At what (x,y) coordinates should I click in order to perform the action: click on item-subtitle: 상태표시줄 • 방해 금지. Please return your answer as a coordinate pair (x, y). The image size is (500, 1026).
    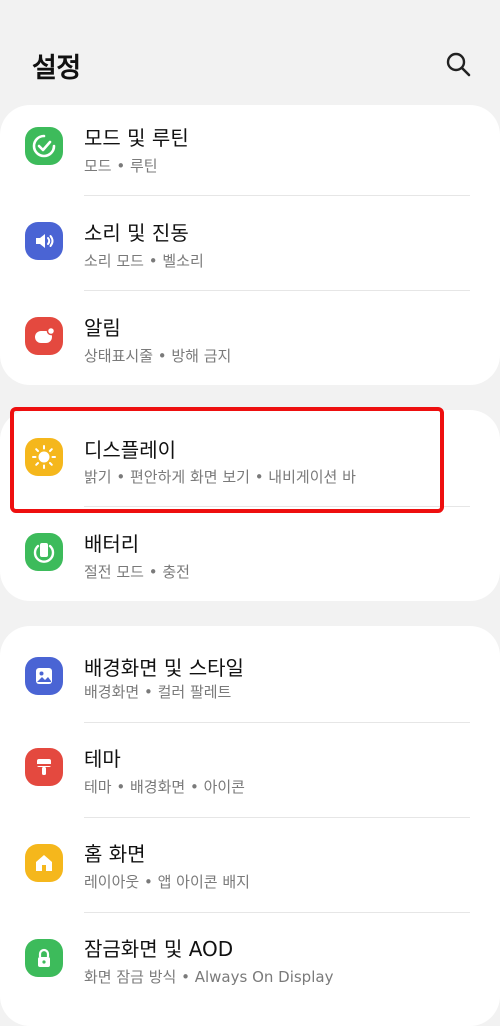
    Looking at the image, I should click on (158, 356).